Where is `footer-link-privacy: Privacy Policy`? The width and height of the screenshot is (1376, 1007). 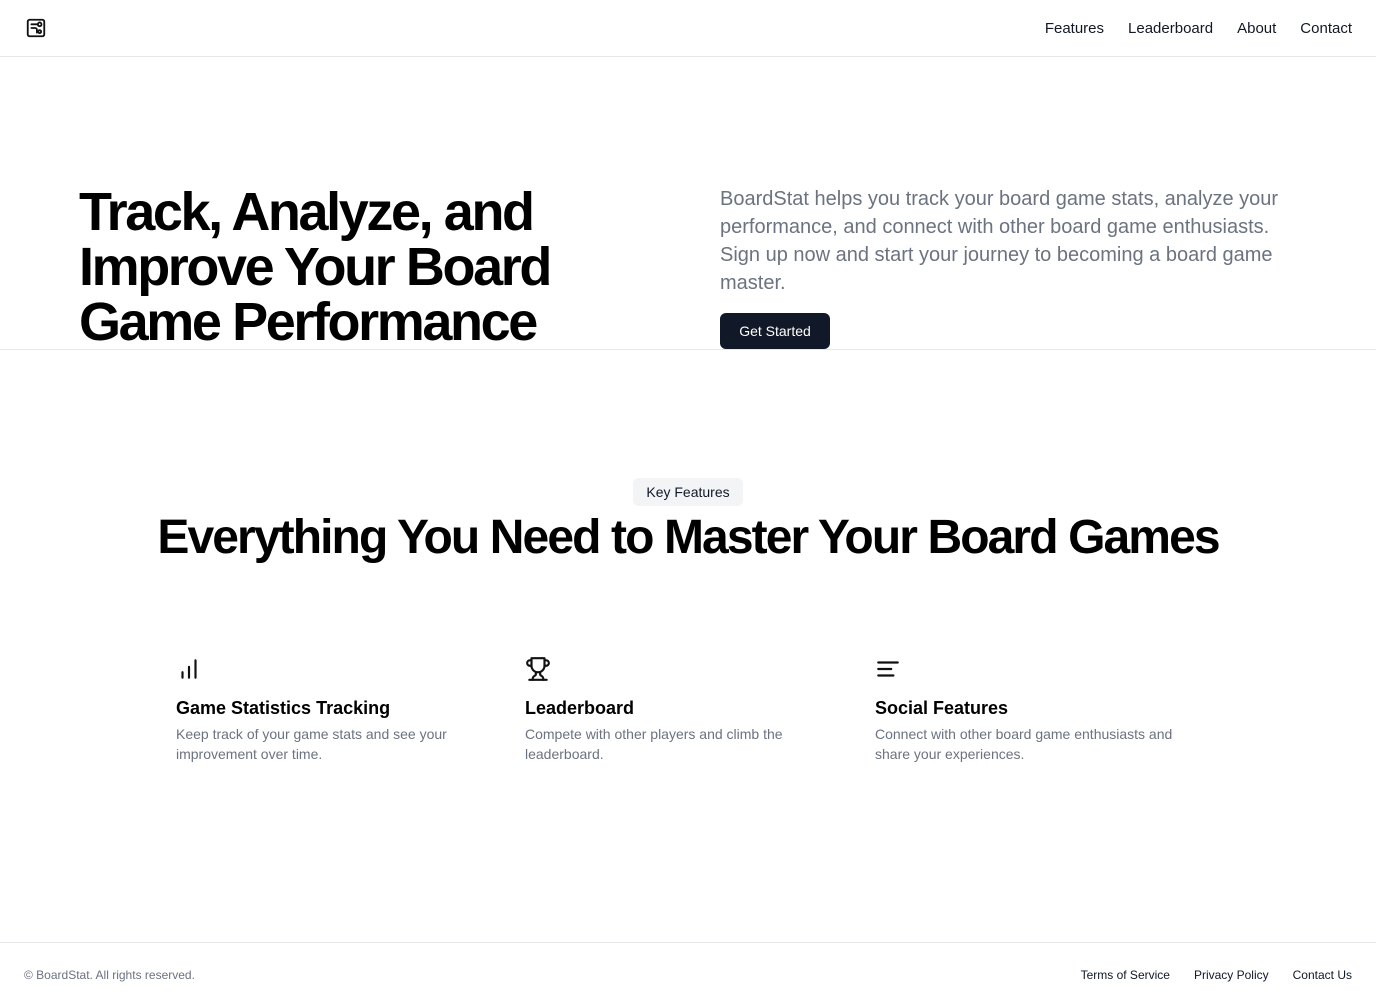 footer-link-privacy: Privacy Policy is located at coordinates (1231, 975).